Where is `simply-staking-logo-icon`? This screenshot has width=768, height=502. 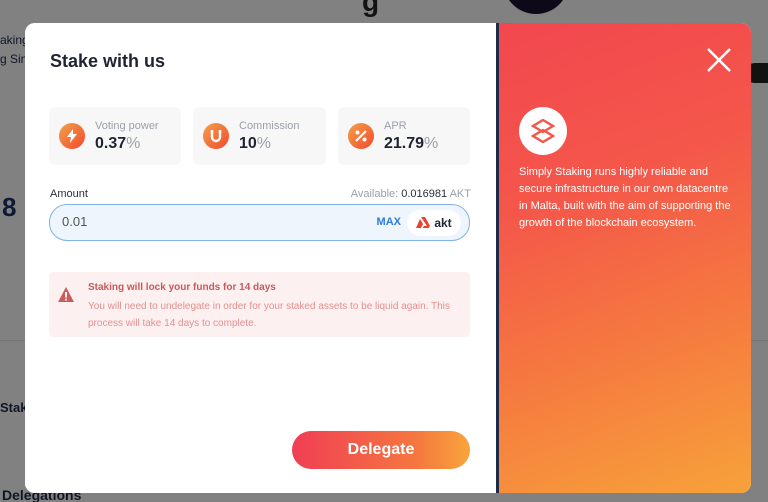 simply-staking-logo-icon is located at coordinates (543, 131).